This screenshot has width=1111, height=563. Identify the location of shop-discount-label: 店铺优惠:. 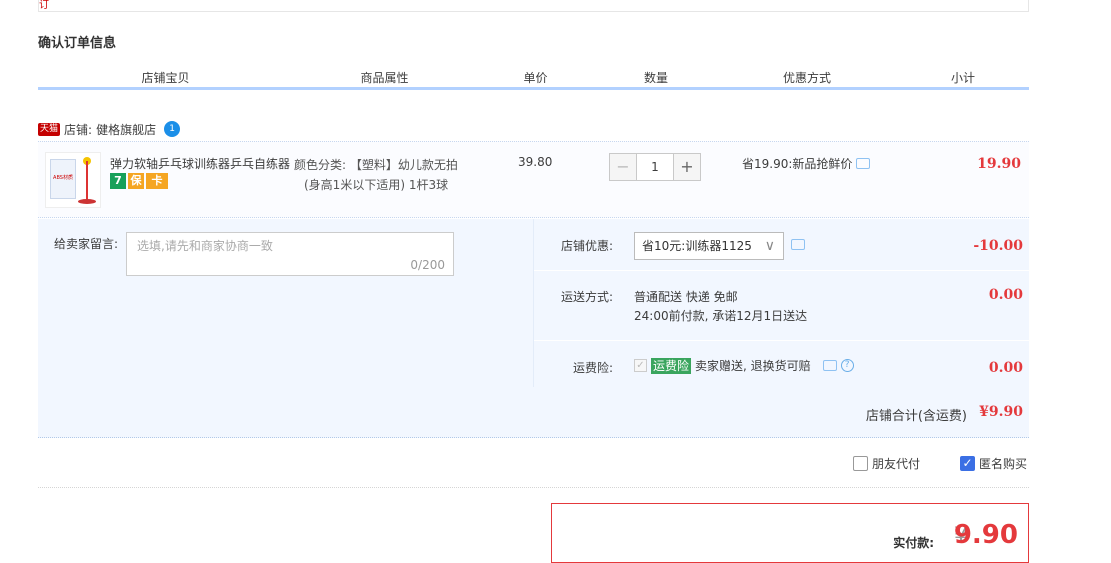
(586, 246).